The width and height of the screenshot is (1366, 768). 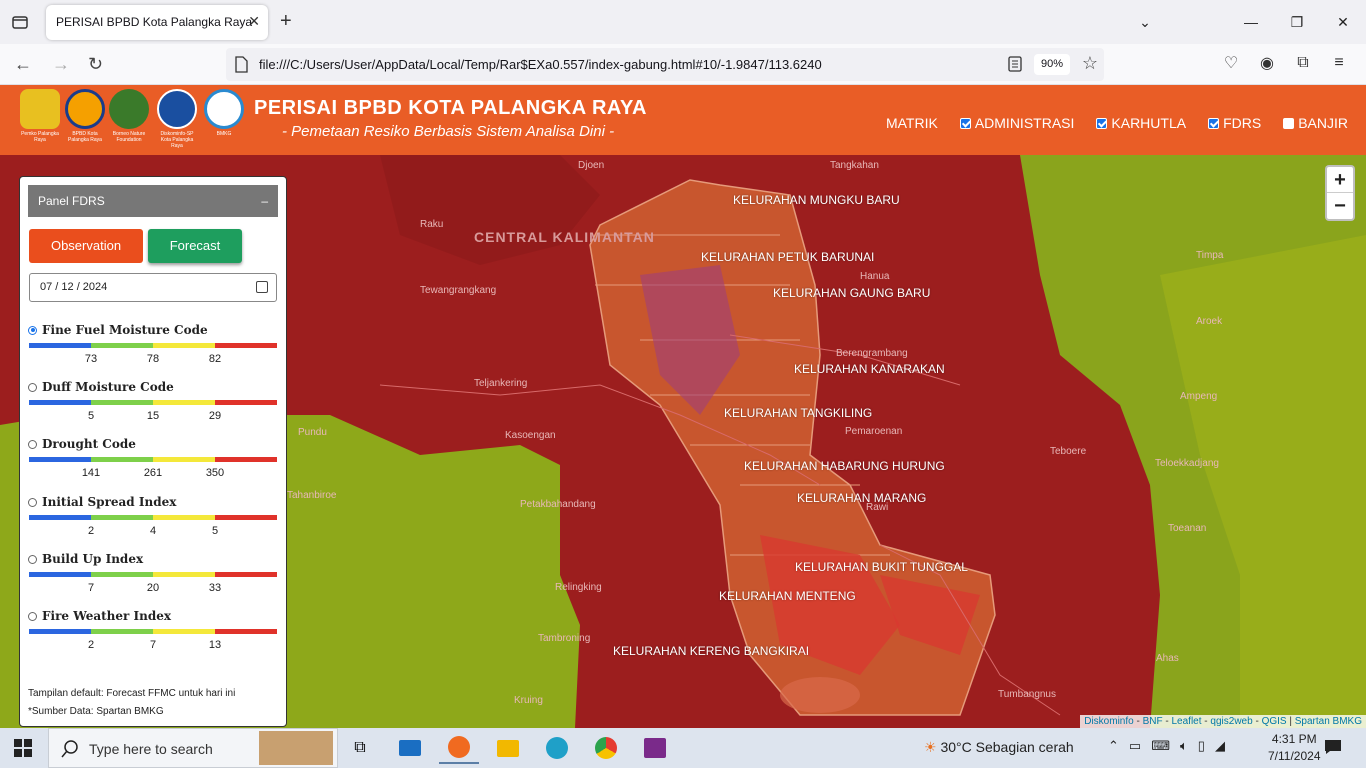 What do you see at coordinates (851, 293) in the screenshot?
I see `kelurahan-label: KELURAHAN GAUNG BARU` at bounding box center [851, 293].